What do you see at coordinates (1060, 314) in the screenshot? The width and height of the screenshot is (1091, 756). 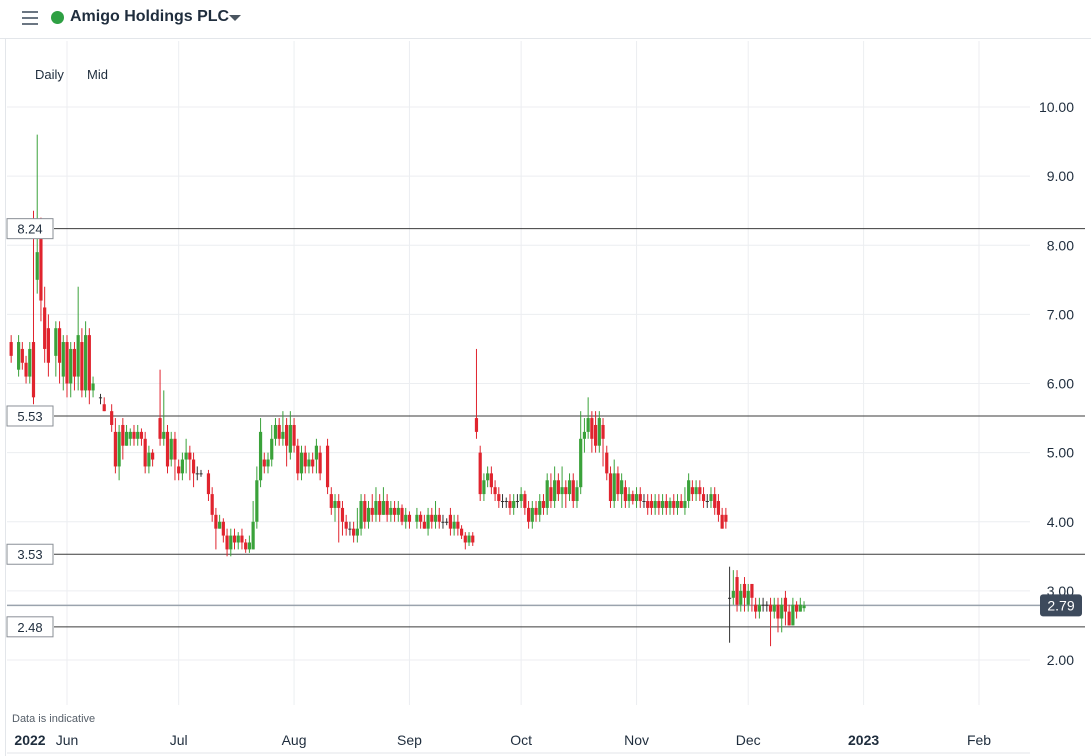 I see `y-tick-label: 7.00` at bounding box center [1060, 314].